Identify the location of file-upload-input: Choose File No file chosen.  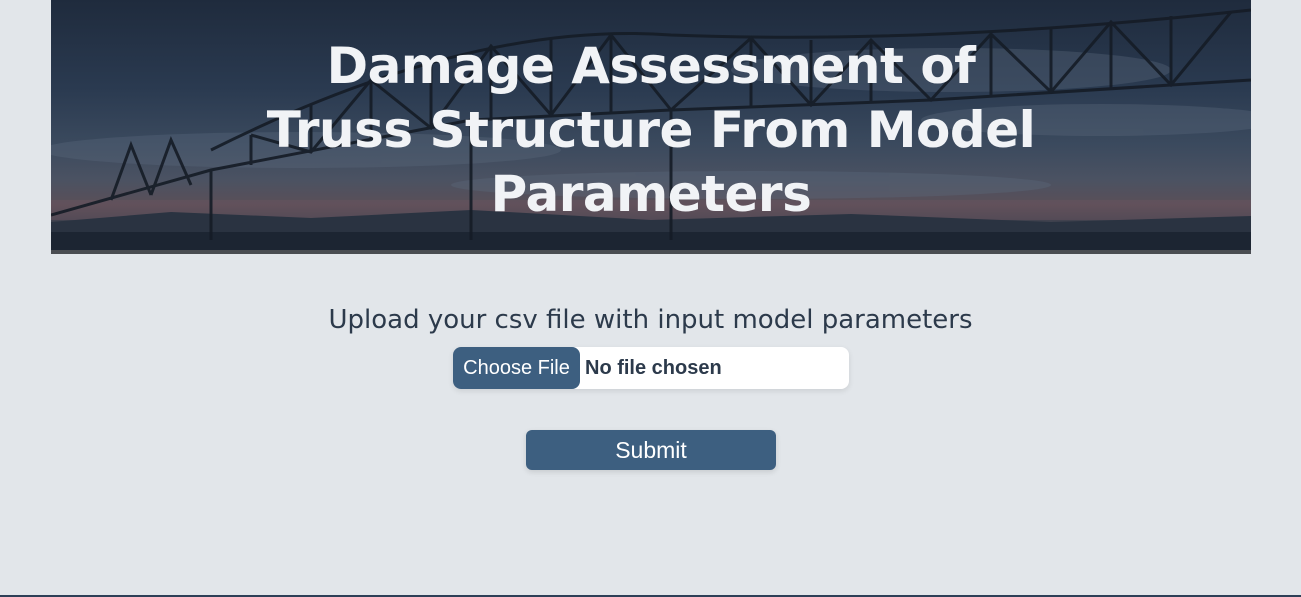
(651, 368).